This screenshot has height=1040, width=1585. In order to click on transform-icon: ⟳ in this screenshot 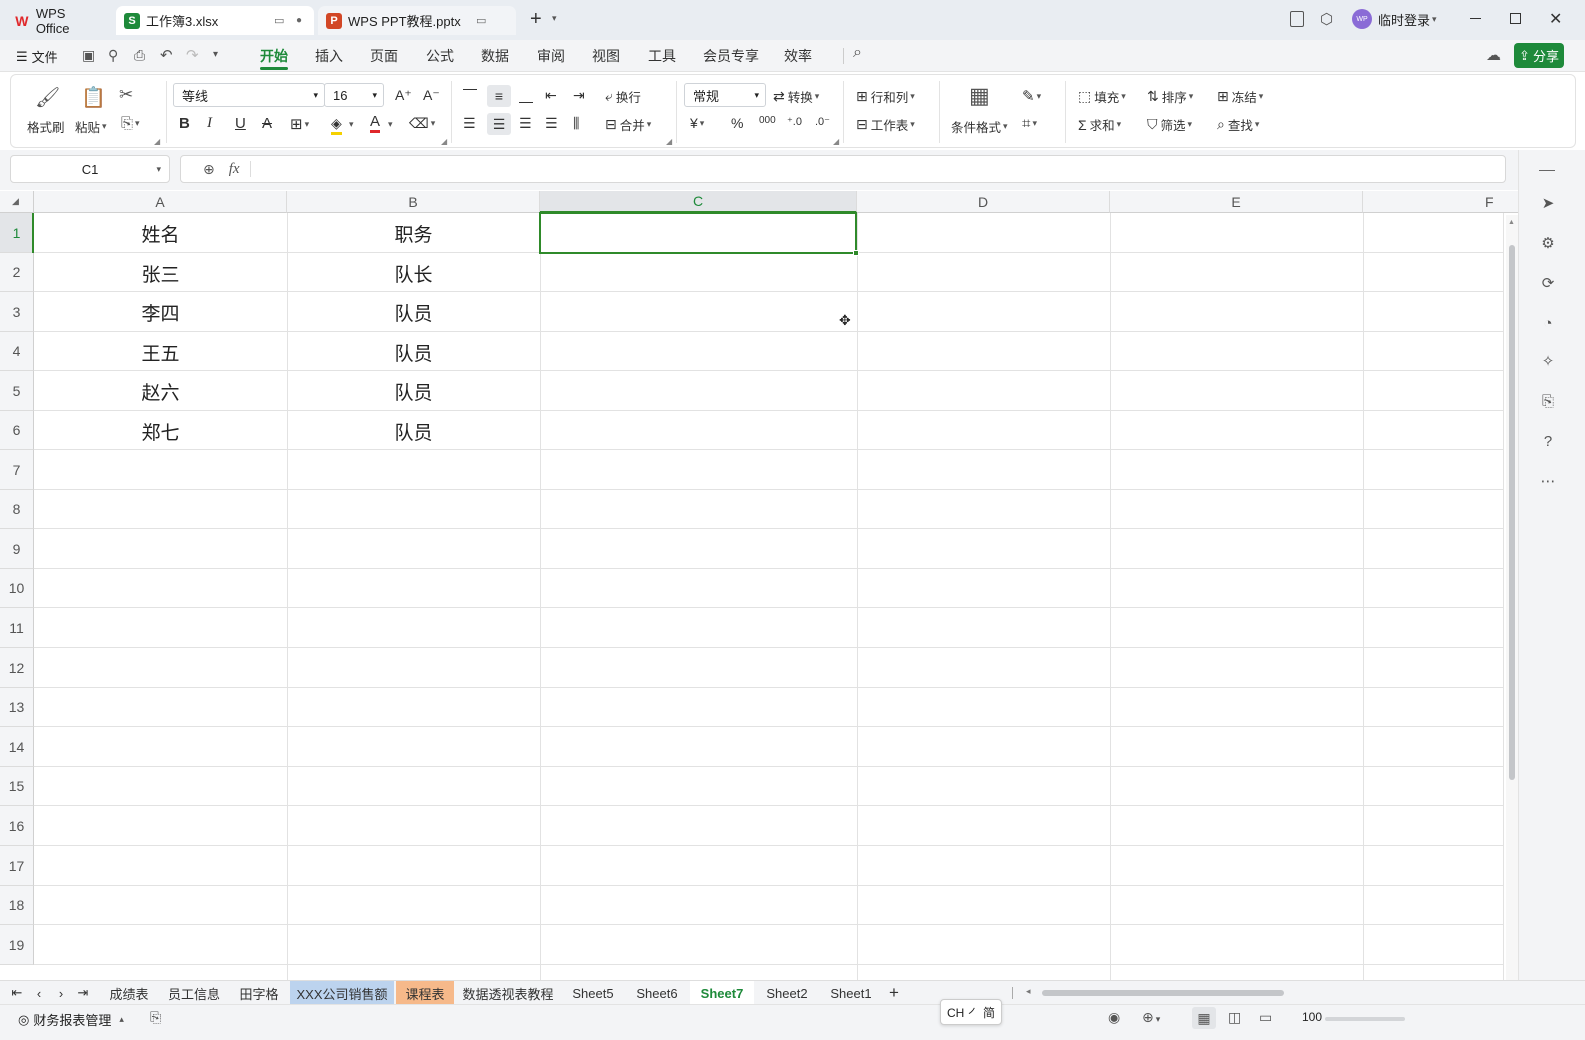, I will do `click(1548, 283)`.